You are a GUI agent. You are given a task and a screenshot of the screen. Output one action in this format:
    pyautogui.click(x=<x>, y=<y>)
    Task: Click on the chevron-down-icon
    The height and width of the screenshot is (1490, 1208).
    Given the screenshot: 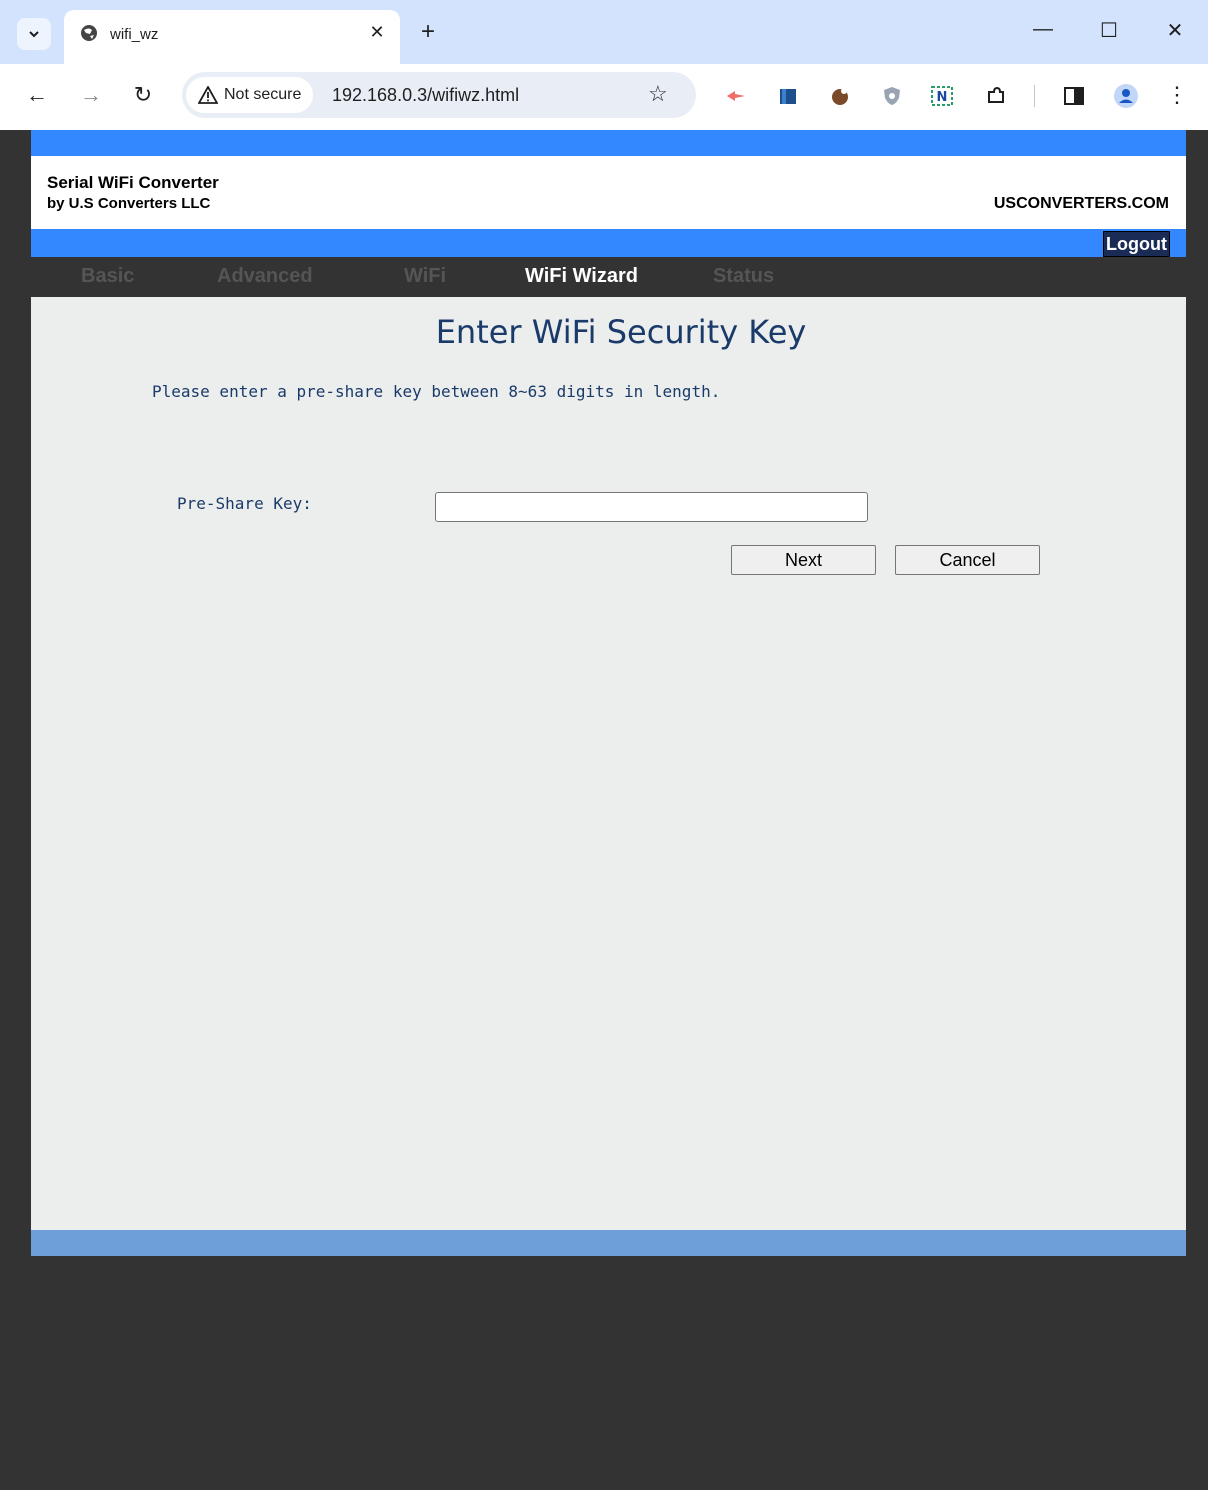 What is the action you would take?
    pyautogui.click(x=34, y=34)
    